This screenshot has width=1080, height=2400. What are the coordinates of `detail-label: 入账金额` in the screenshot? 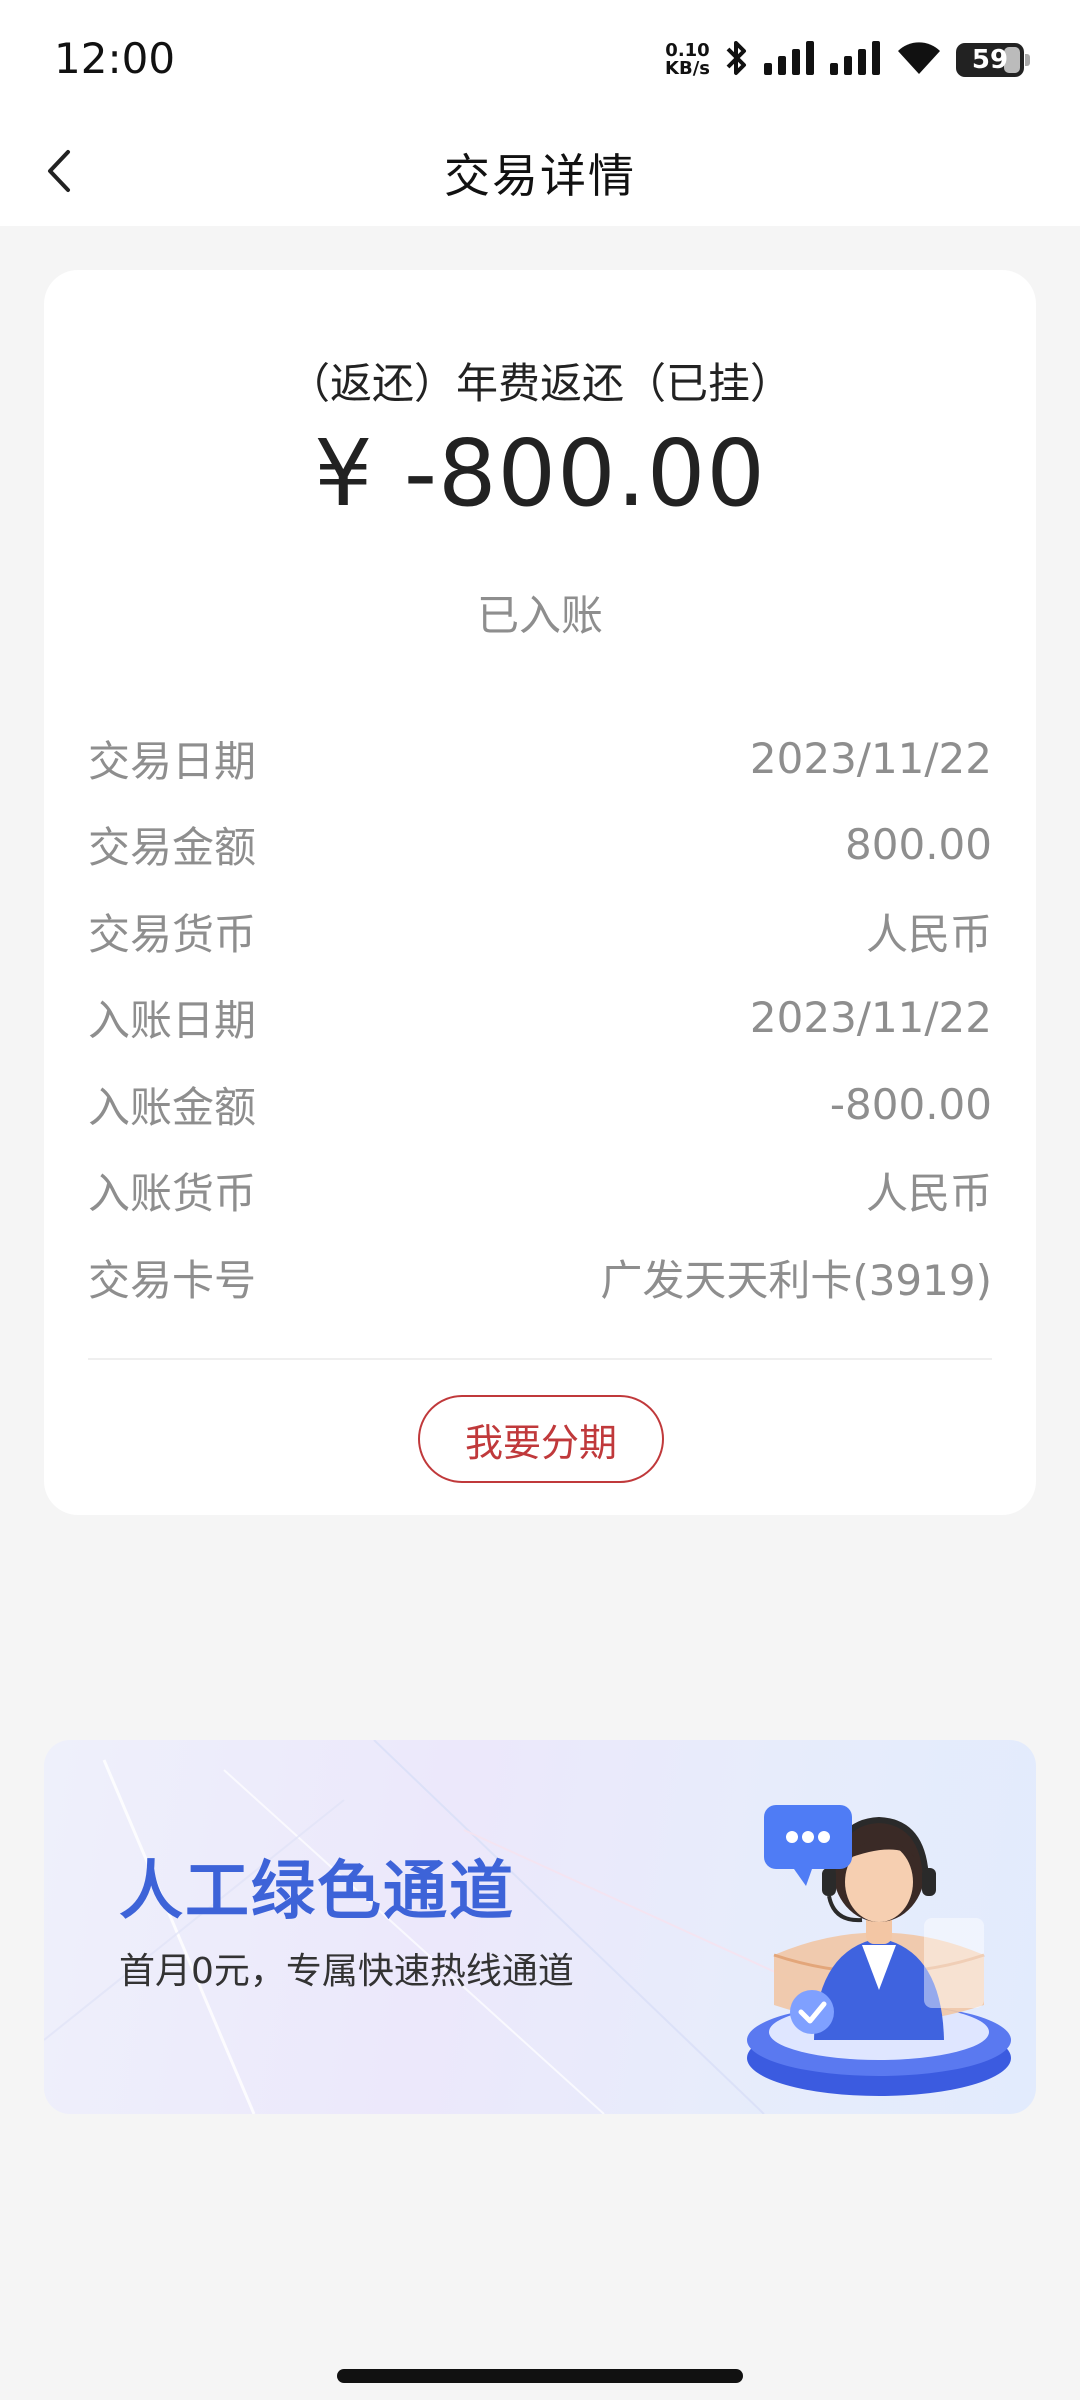 It's located at (172, 1107).